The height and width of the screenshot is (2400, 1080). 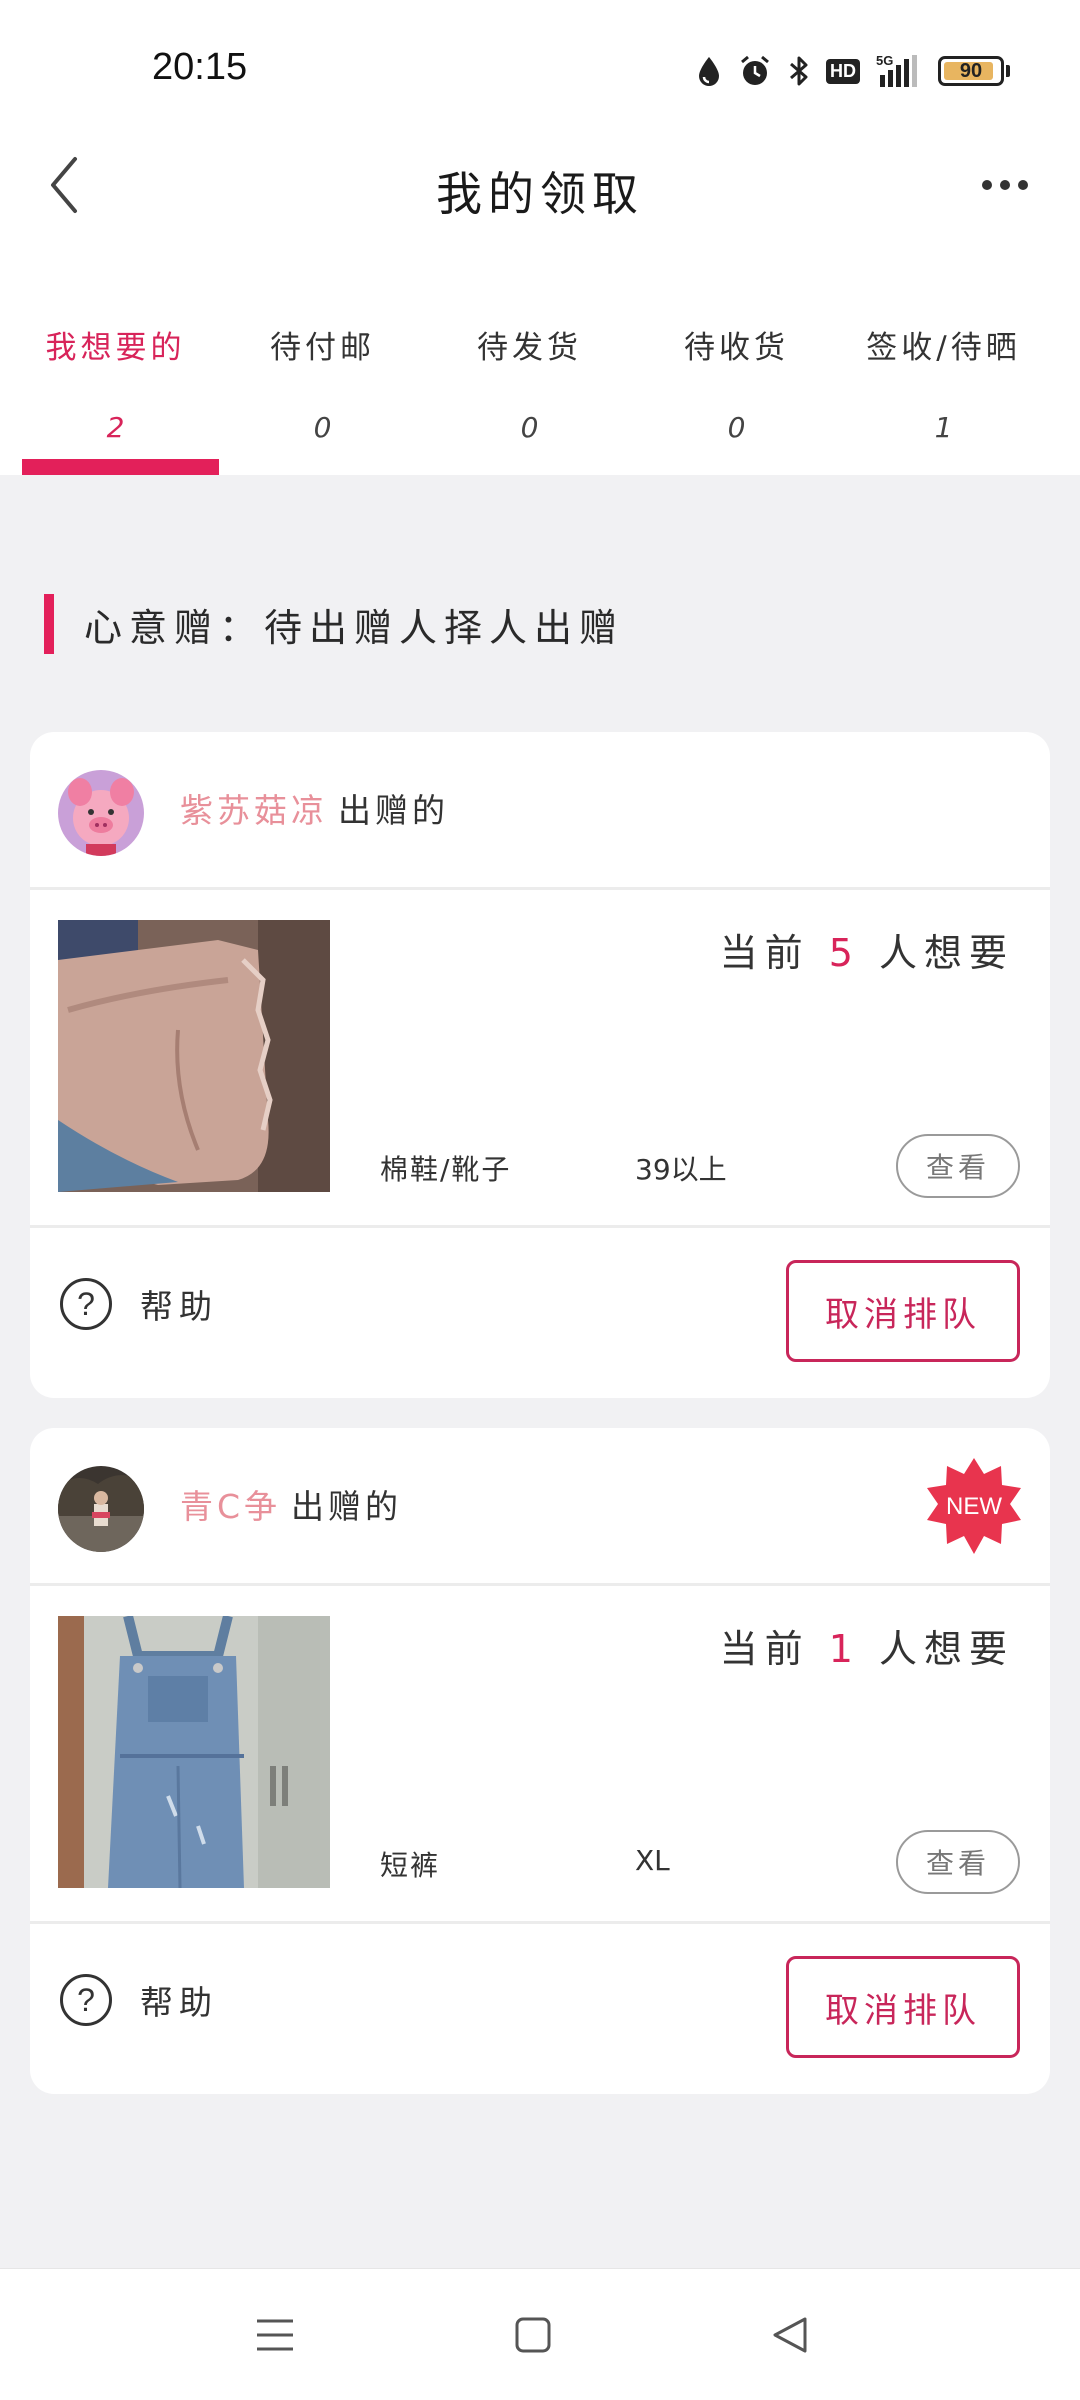 I want to click on giver-line: 紫苏菇凉 出赠的, so click(x=314, y=808).